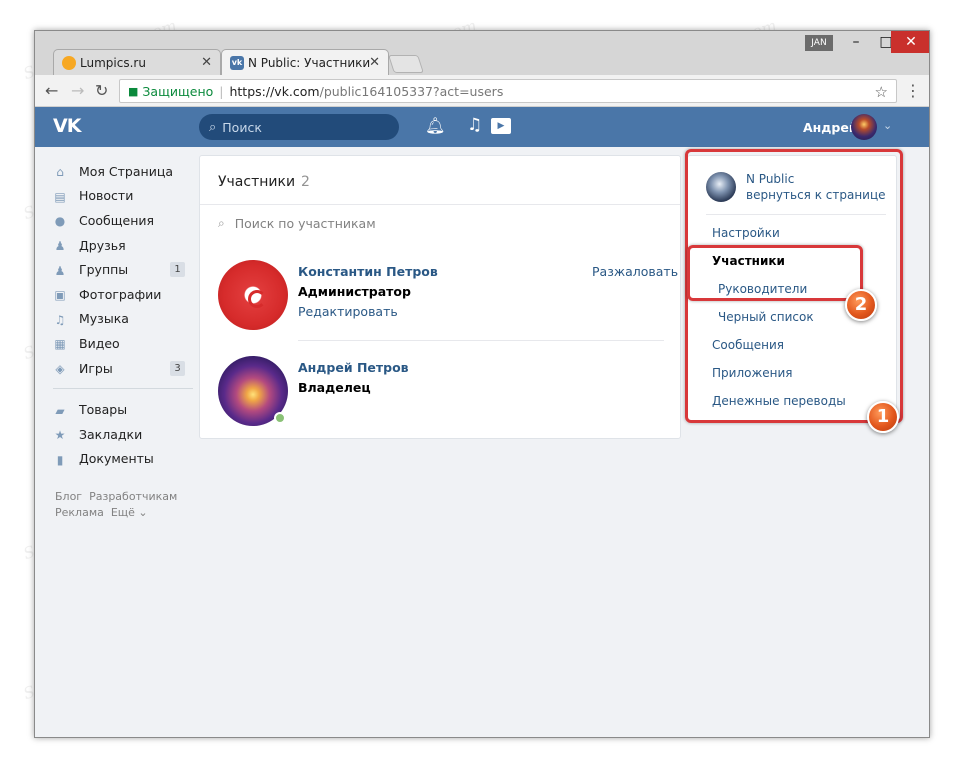  Describe the element at coordinates (60, 172) in the screenshot. I see `home-icon: ⌂` at that location.